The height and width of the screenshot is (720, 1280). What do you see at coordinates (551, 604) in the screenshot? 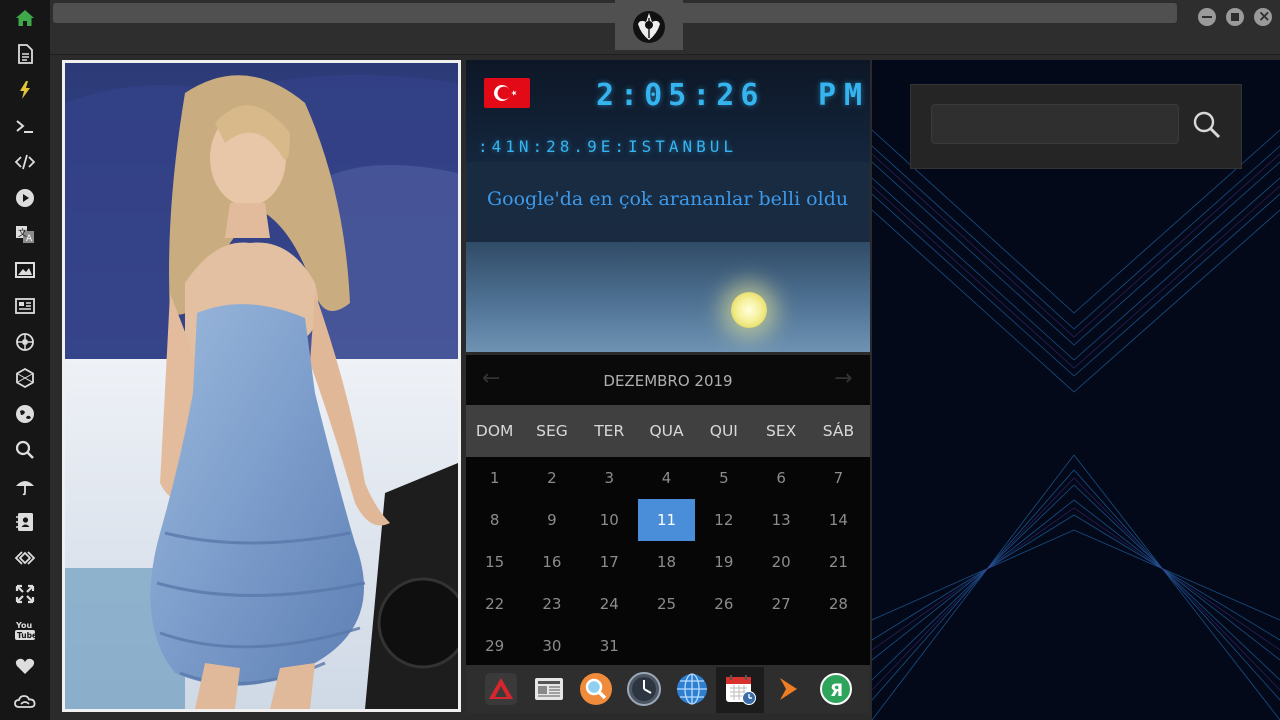
I see `calendar-day: 23` at bounding box center [551, 604].